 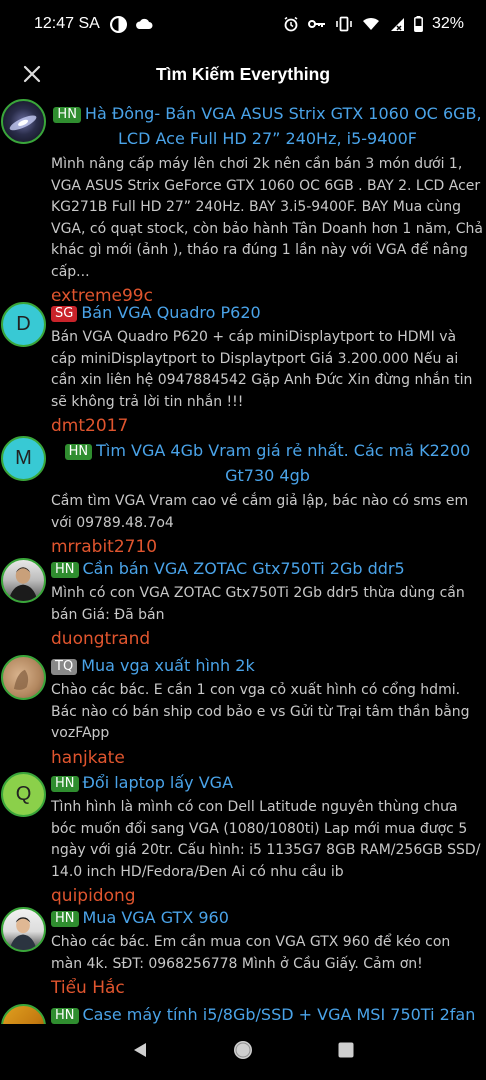 What do you see at coordinates (244, 568) in the screenshot?
I see `result-title-text: Cần bán VGA ZOTAC Gtx750Ti 2Gb ddr5` at bounding box center [244, 568].